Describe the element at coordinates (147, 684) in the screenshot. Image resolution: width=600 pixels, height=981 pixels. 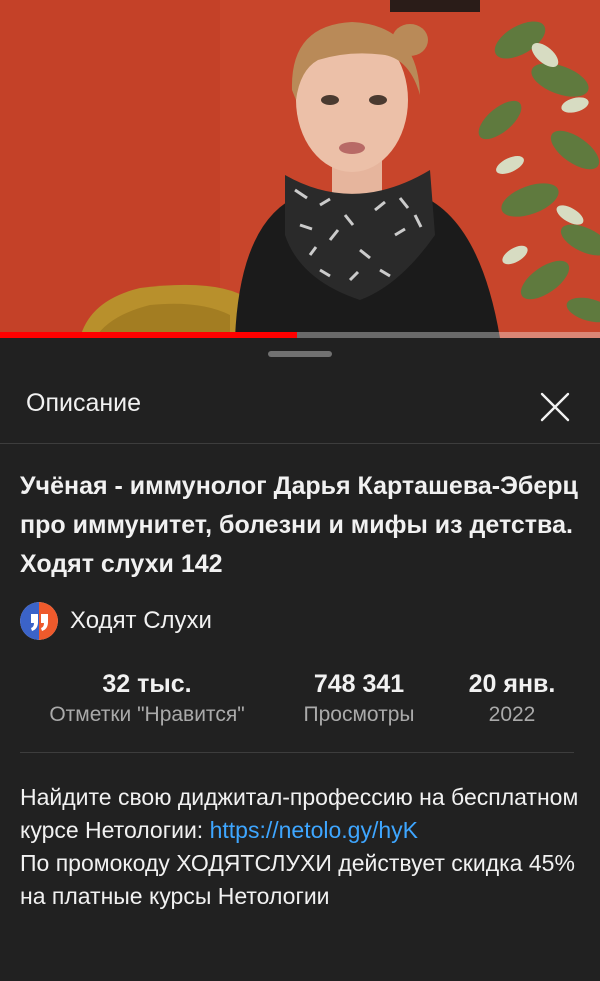
I see `likes-count: 32 тыс.` at that location.